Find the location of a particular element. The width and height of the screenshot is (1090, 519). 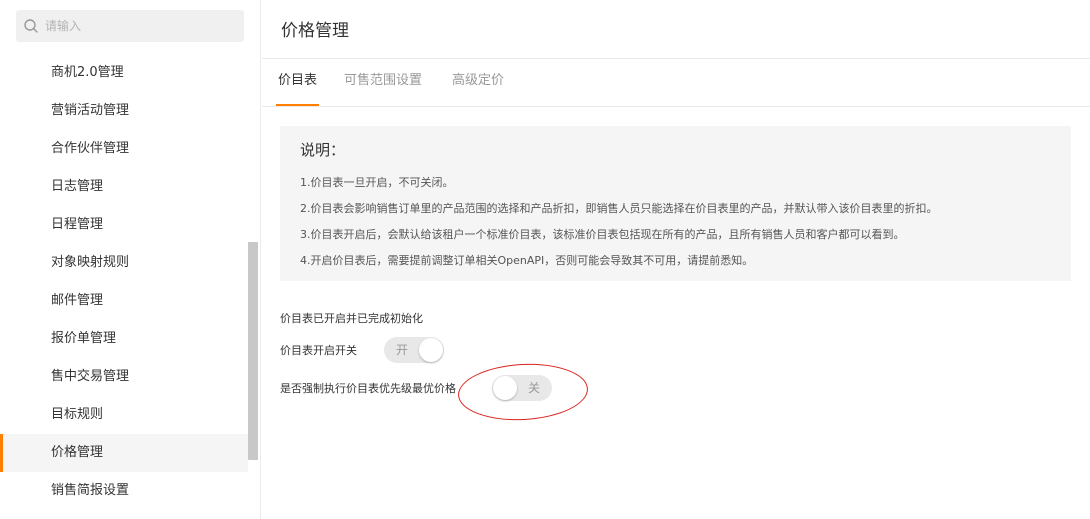

status-text: 价目表已开启并已完成初始化 is located at coordinates (351, 318).